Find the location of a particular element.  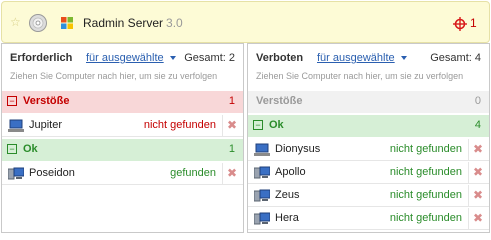

computer-name: Hera is located at coordinates (287, 218).